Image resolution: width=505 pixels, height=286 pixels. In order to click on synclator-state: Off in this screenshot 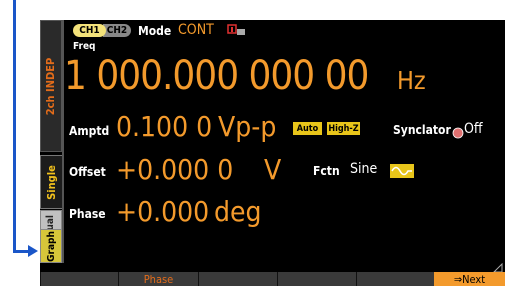, I will do `click(473, 129)`.